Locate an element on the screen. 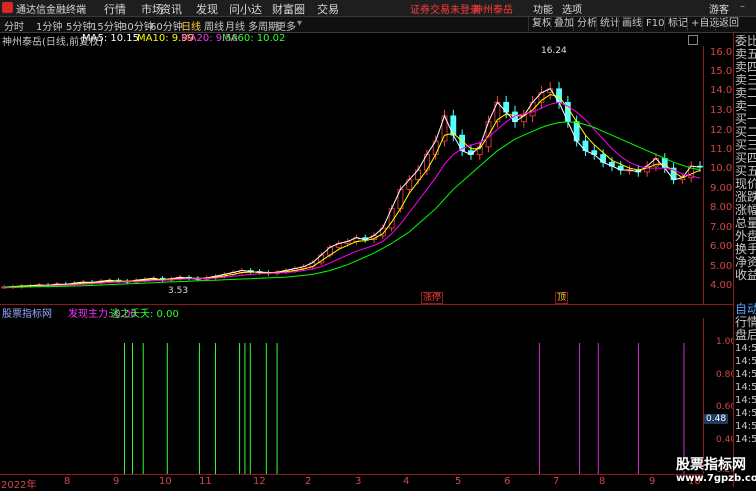  chevron-down-icon: ▾ is located at coordinates (299, 23).